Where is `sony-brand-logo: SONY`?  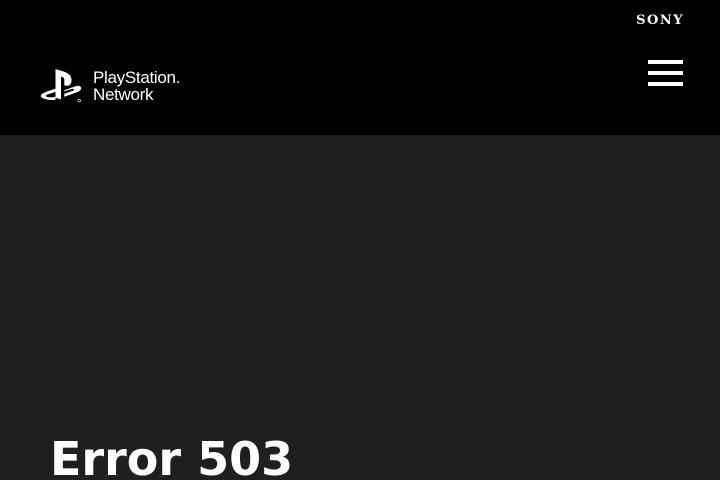 sony-brand-logo: SONY is located at coordinates (660, 20).